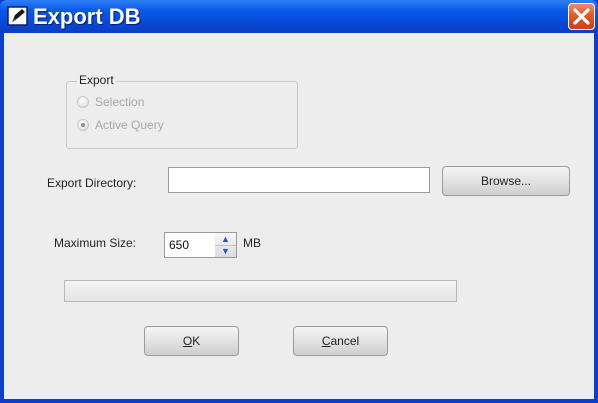 This screenshot has width=598, height=403. Describe the element at coordinates (182, 111) in the screenshot. I see `export-groupbox: Export Selection Active Query` at that location.